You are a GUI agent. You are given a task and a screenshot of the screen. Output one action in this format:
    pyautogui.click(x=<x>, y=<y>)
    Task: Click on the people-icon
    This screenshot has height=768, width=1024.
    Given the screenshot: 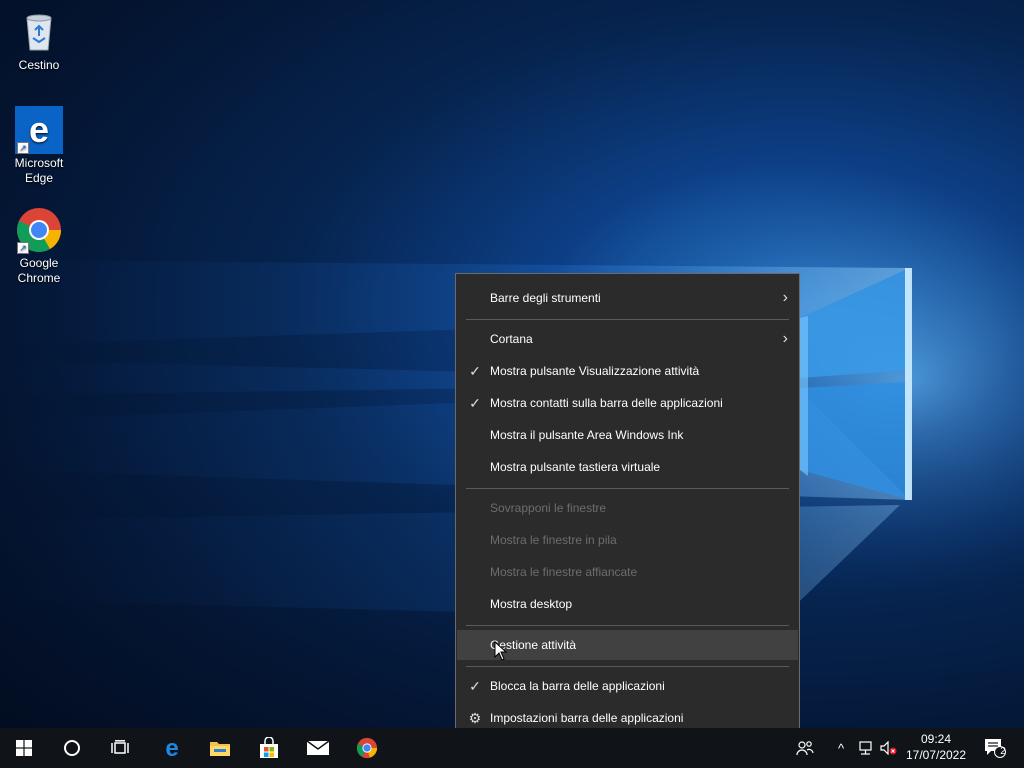 What is the action you would take?
    pyautogui.click(x=805, y=748)
    